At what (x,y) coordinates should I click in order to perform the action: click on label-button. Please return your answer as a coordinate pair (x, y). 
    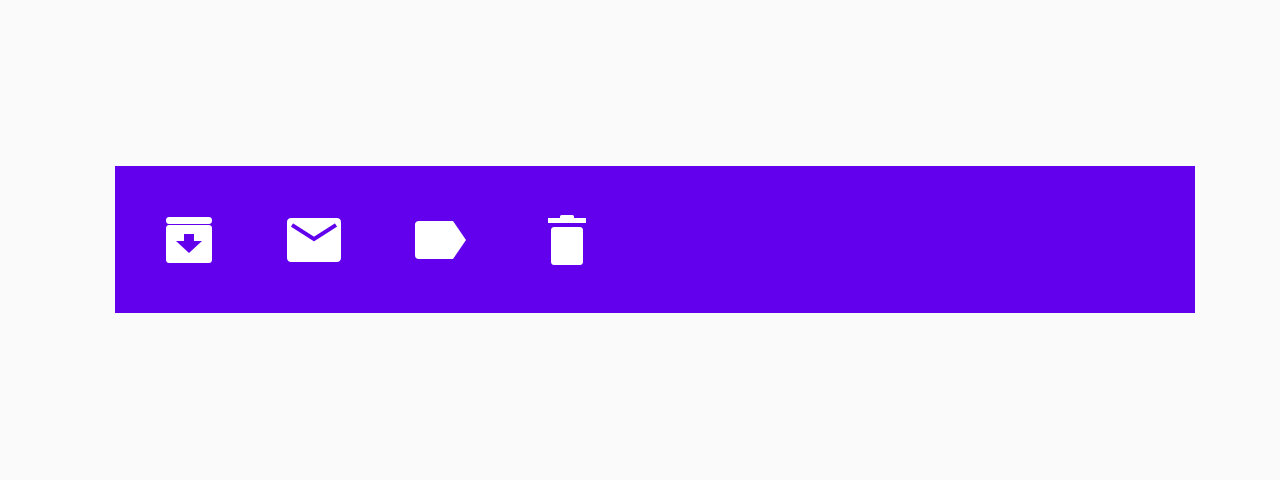
    Looking at the image, I should click on (441, 240).